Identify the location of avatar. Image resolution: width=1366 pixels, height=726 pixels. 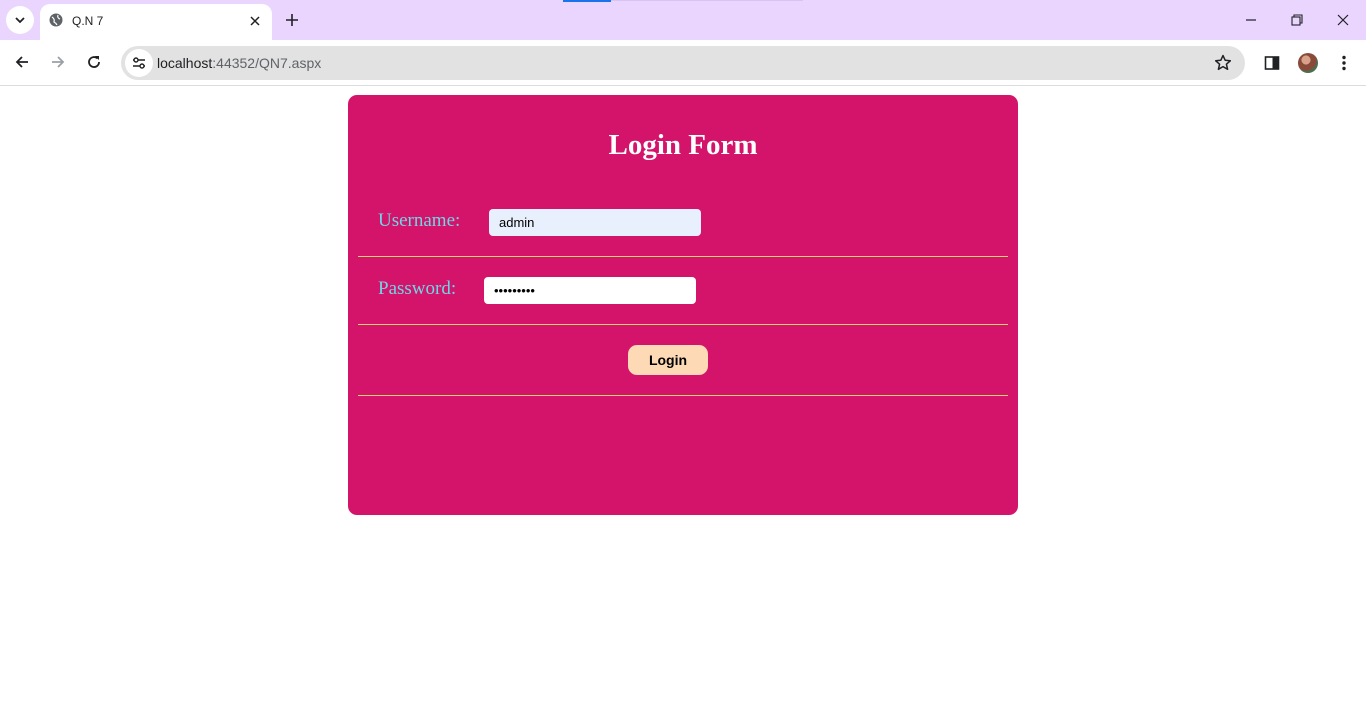
(1308, 63).